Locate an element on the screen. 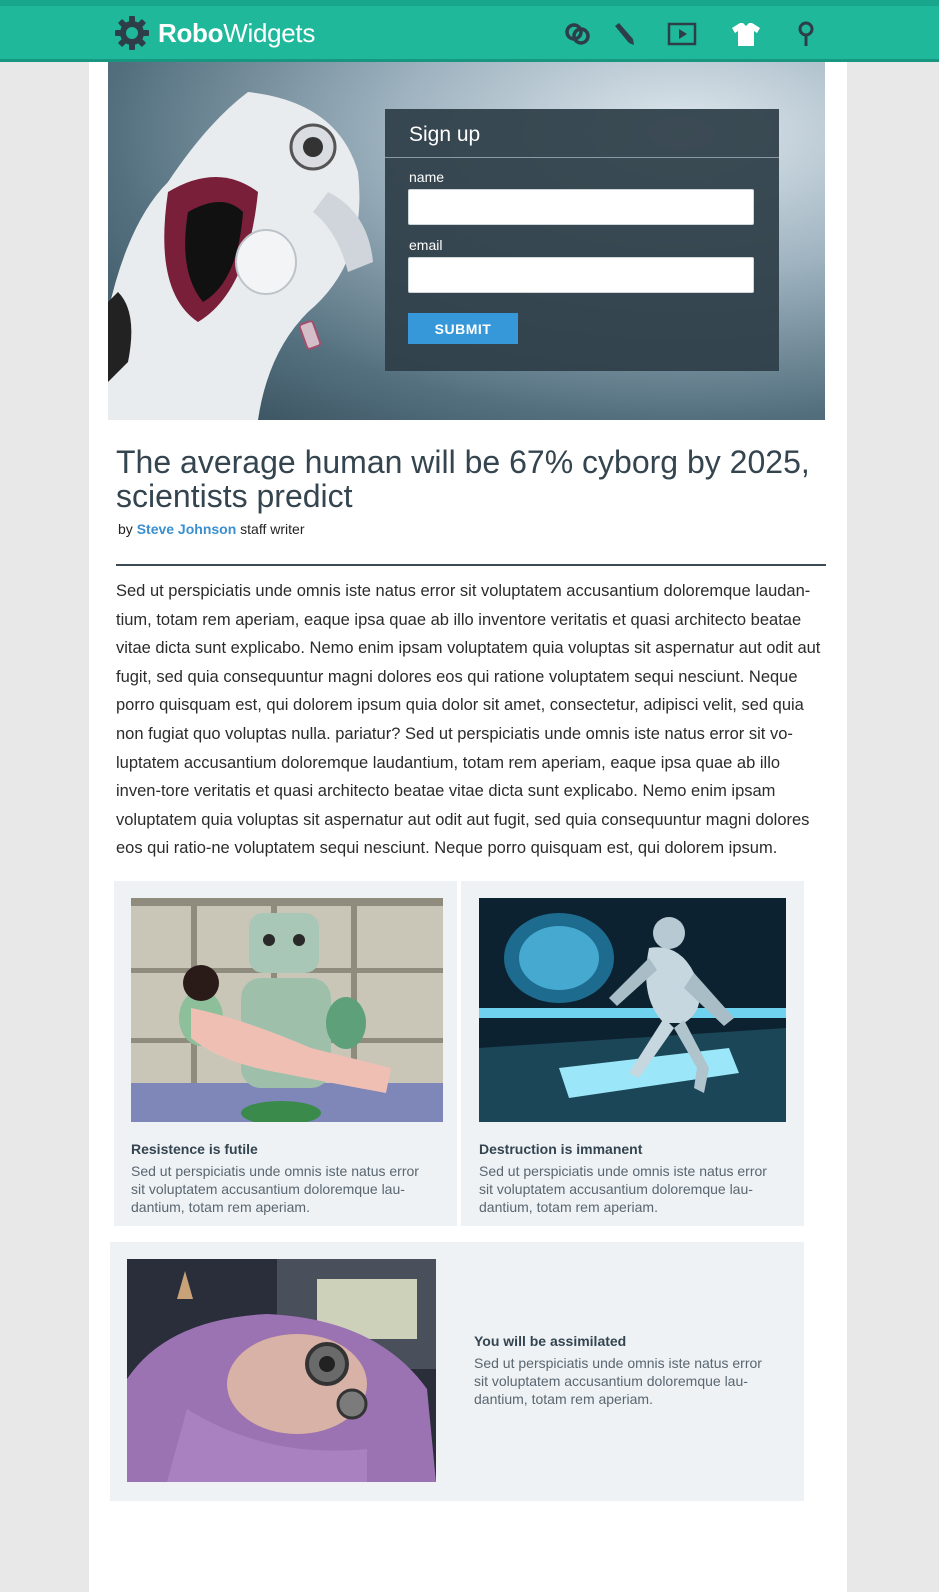 Image resolution: width=939 pixels, height=1592 pixels. author-link: Steve Johnson is located at coordinates (187, 529).